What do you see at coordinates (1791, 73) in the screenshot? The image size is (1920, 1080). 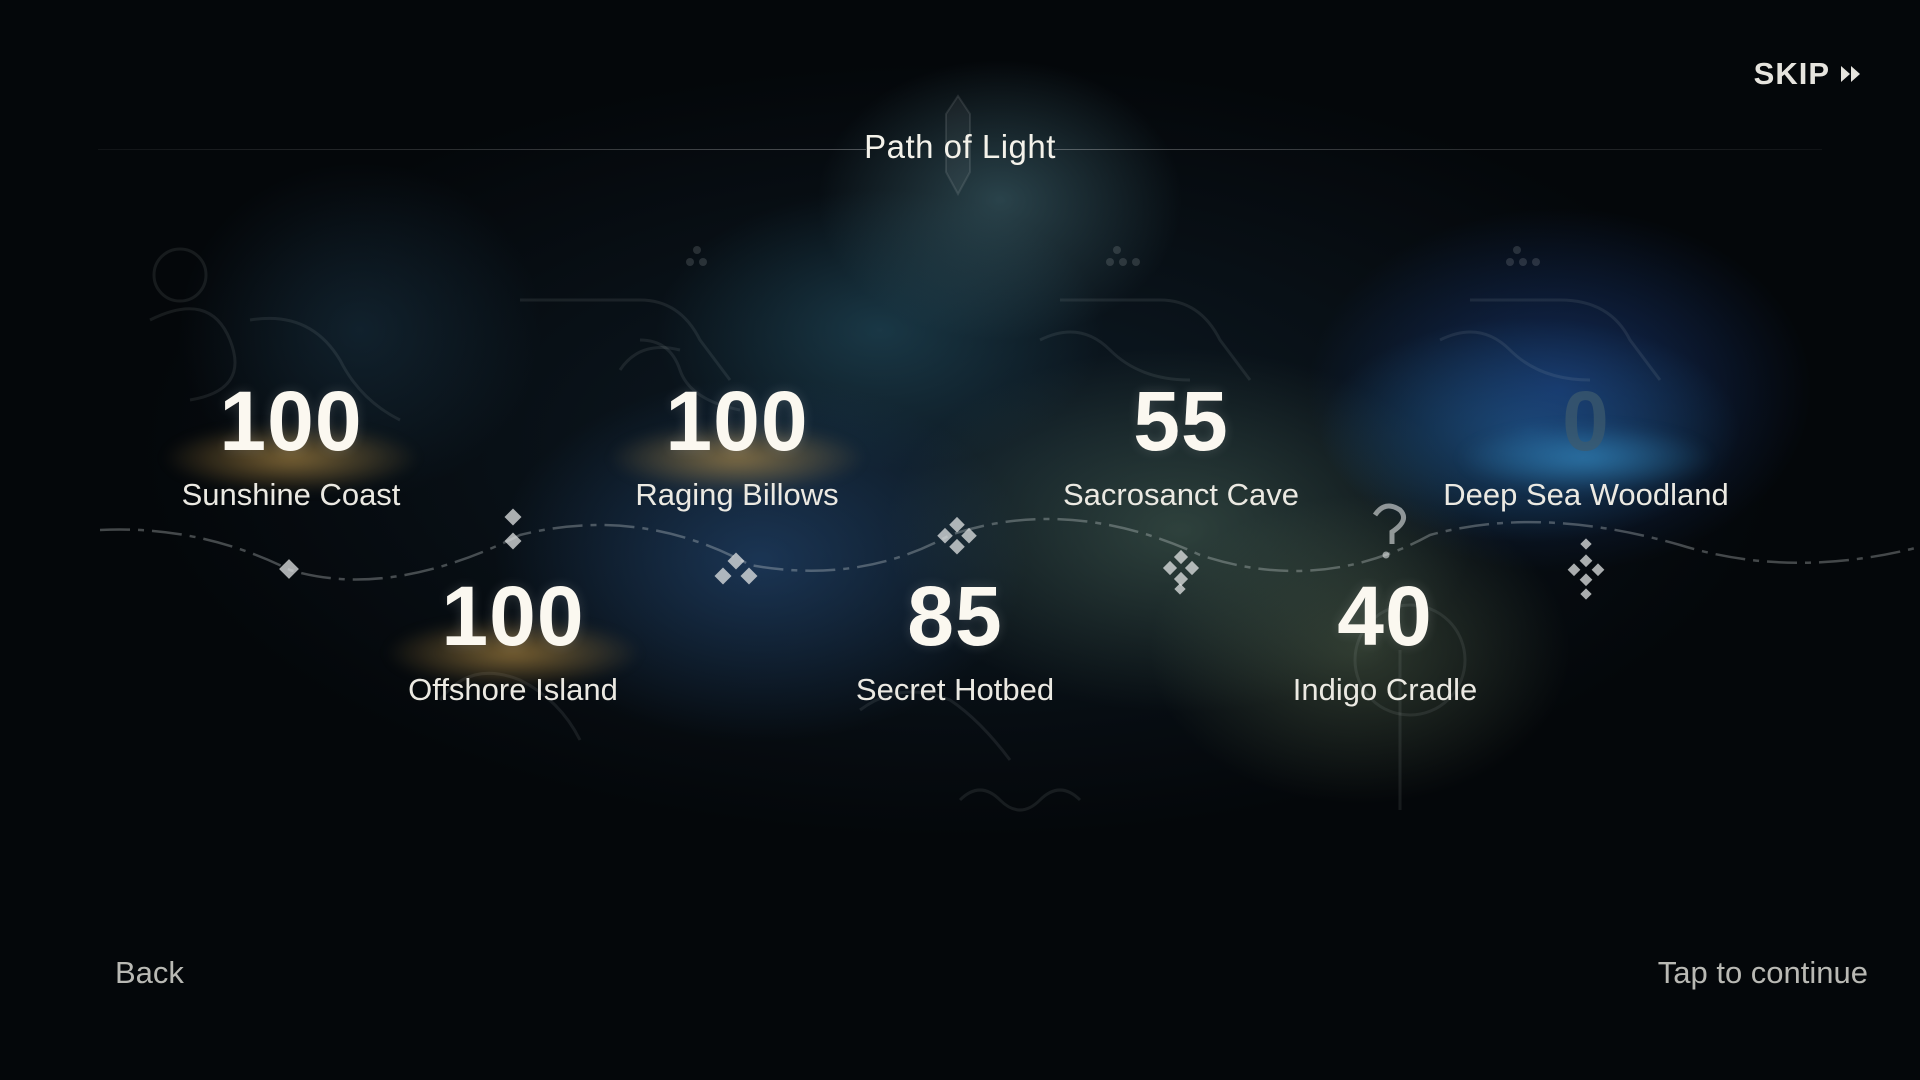 I see `skip-label: SKIP` at bounding box center [1791, 73].